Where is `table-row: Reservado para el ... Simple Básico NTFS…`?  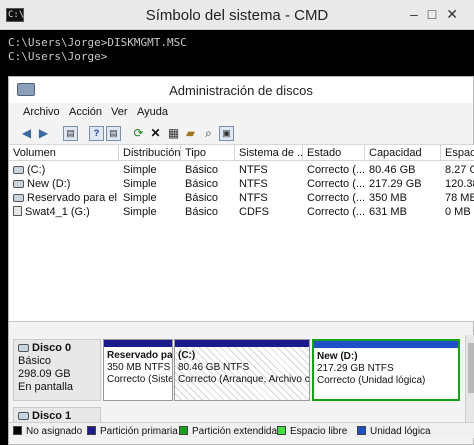 table-row: Reservado para el ... Simple Básico NTFS… is located at coordinates (241, 198).